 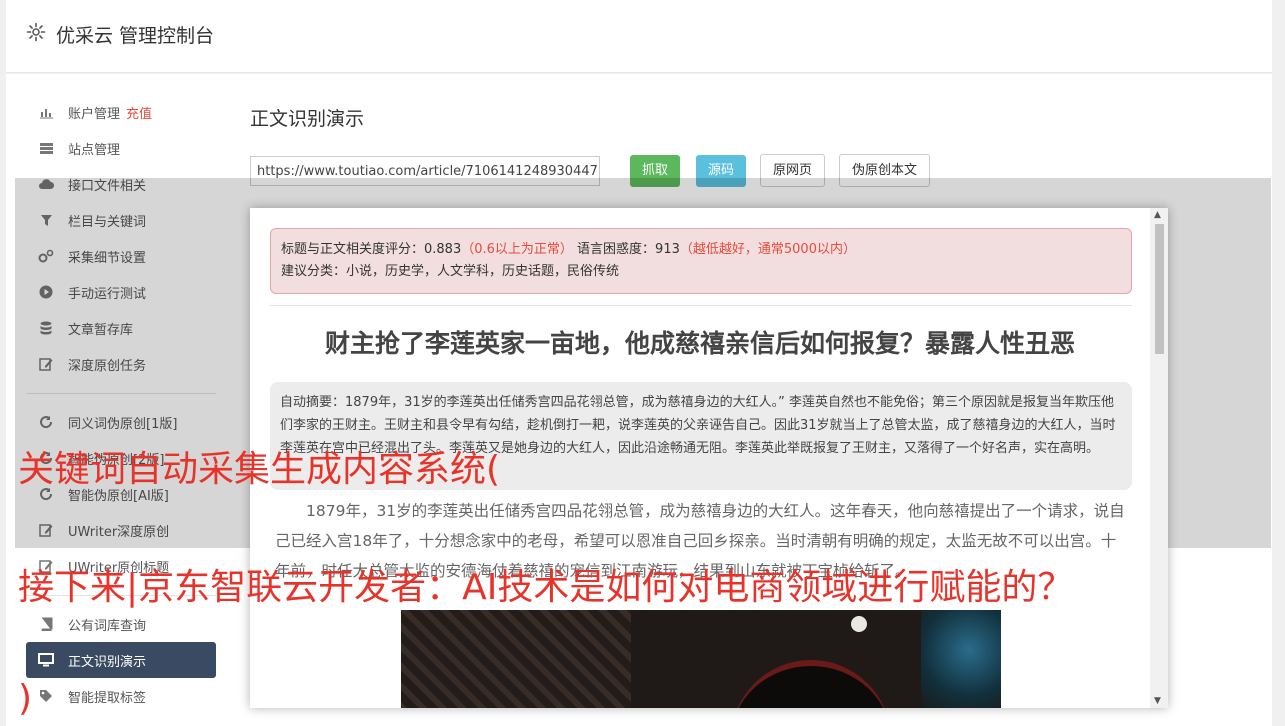 I want to click on sidebar-item-public-lexicon: 公有词库查询, so click(x=121, y=624).